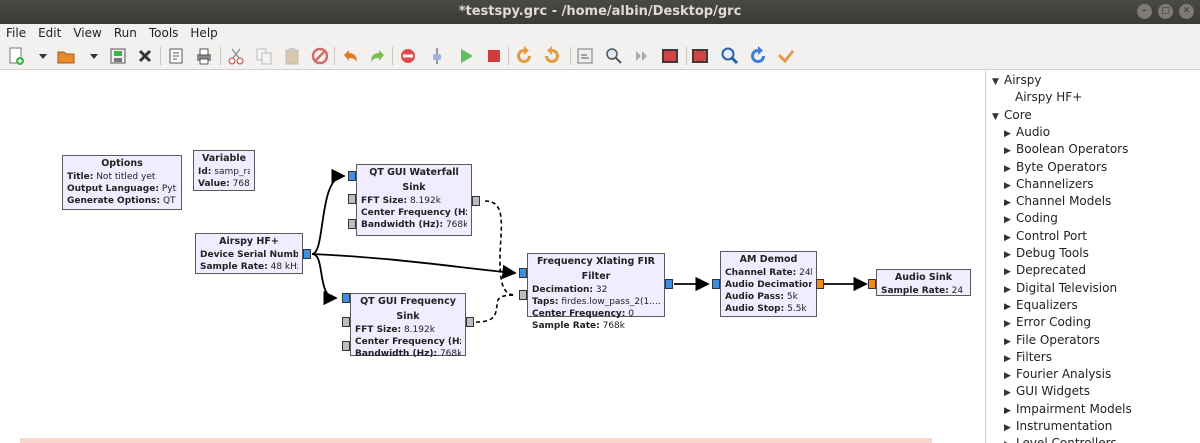  What do you see at coordinates (563, 290) in the screenshot?
I see `param-name: Decimation:` at bounding box center [563, 290].